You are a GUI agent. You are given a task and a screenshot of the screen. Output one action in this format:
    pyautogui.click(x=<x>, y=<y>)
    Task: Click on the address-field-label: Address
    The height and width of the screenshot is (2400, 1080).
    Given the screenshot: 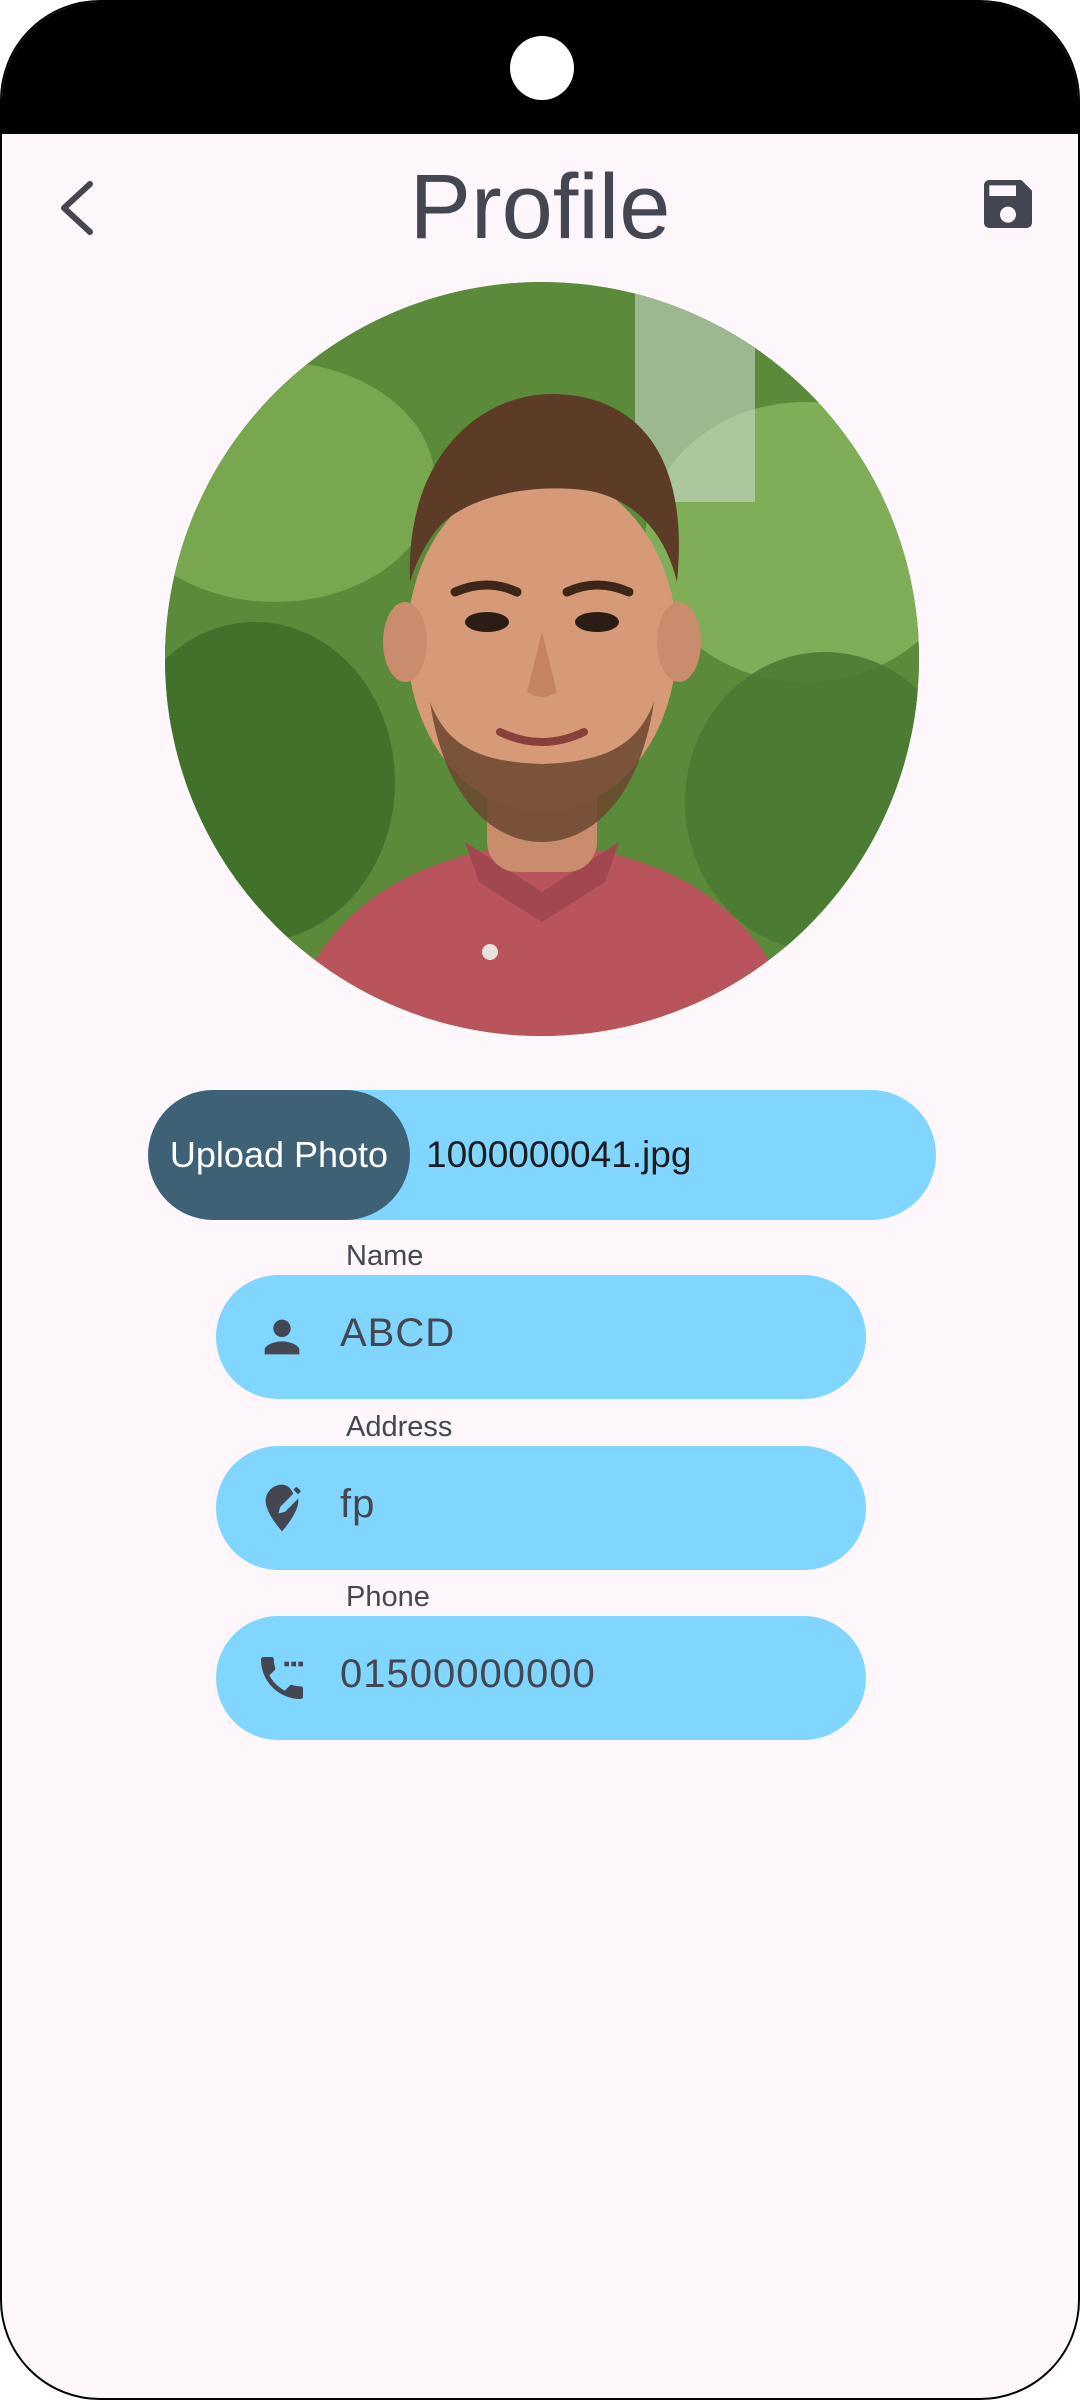 What is the action you would take?
    pyautogui.click(x=399, y=1427)
    